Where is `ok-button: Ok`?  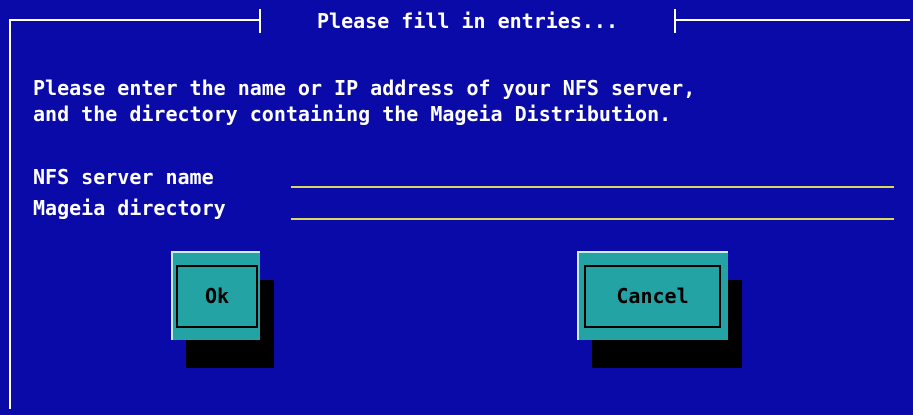
ok-button: Ok is located at coordinates (215, 295).